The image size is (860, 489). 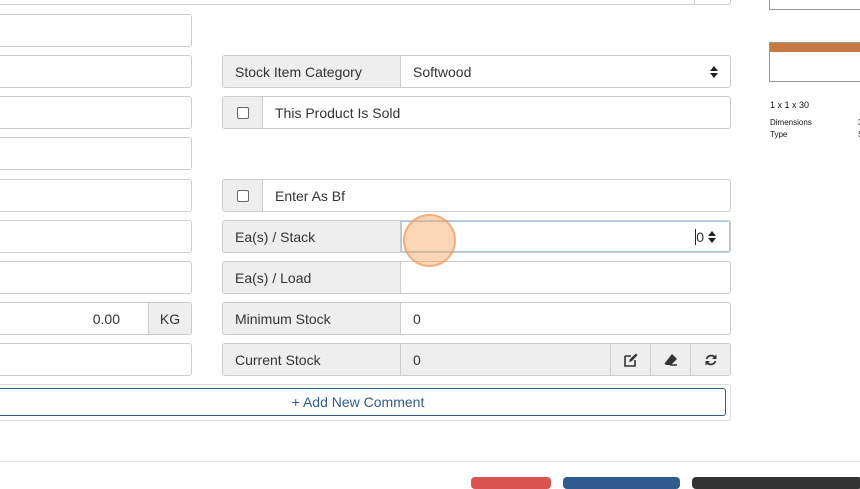 I want to click on minimum-stock-label: Minimum Stock, so click(x=312, y=318).